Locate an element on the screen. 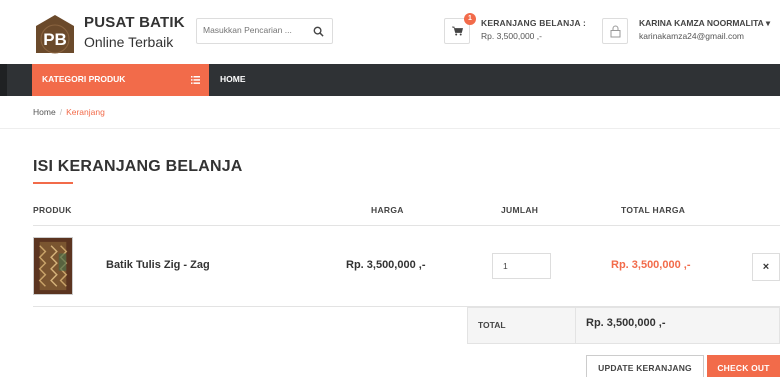 The height and width of the screenshot is (377, 780). title-underline is located at coordinates (53, 183).